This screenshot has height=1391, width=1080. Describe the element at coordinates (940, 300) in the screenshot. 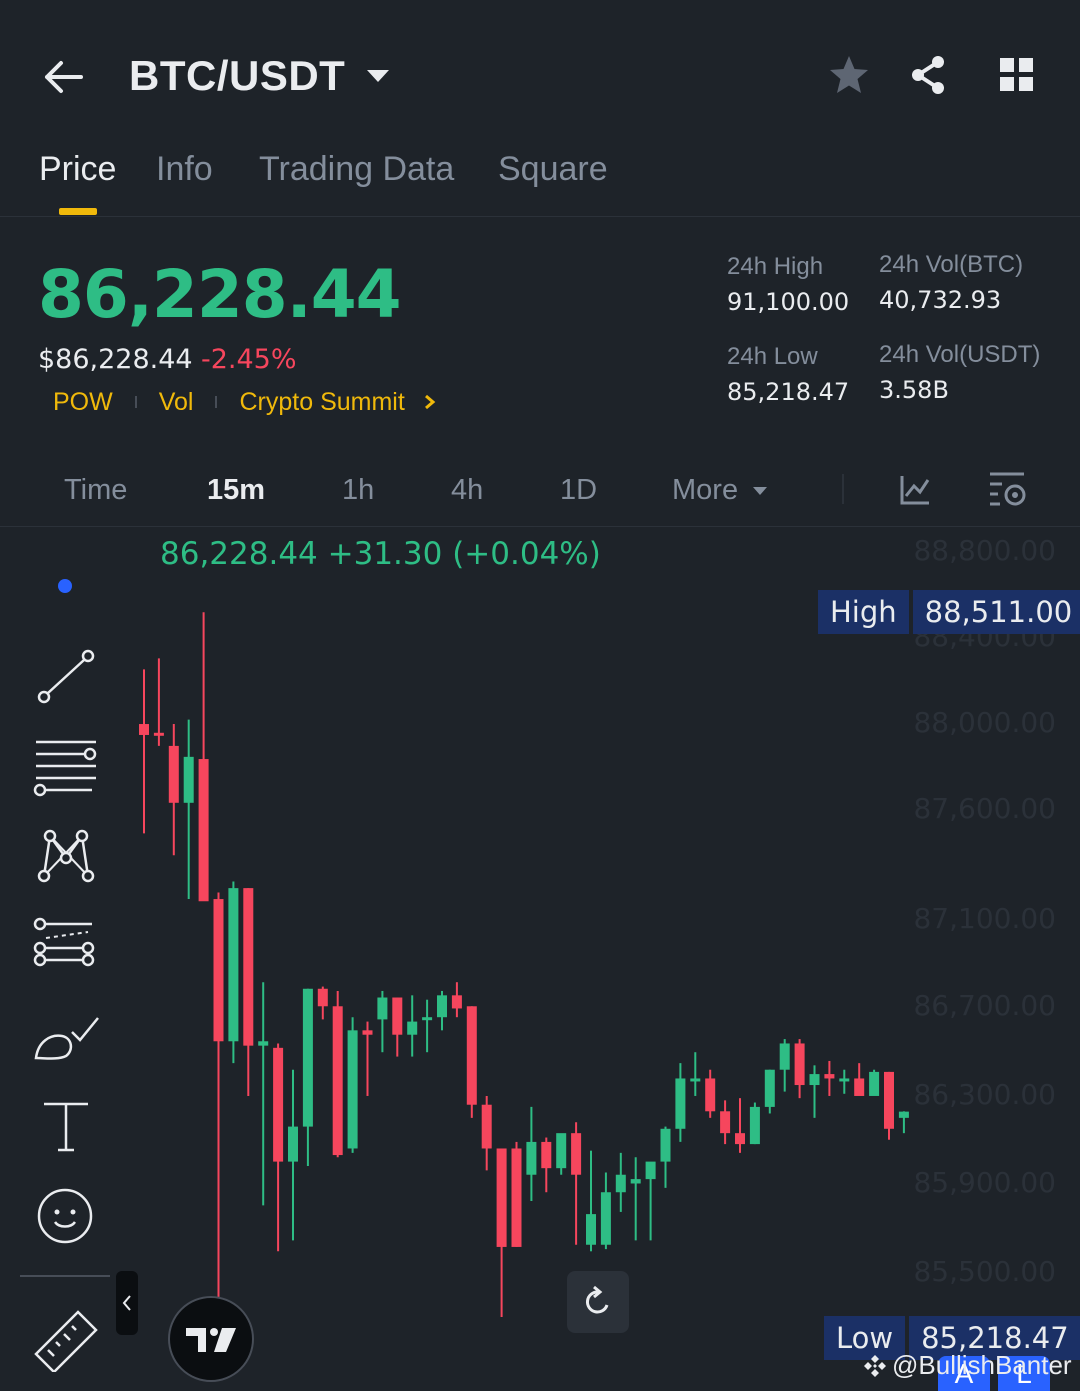

I see `vol-btc-value: 40,732.93` at that location.